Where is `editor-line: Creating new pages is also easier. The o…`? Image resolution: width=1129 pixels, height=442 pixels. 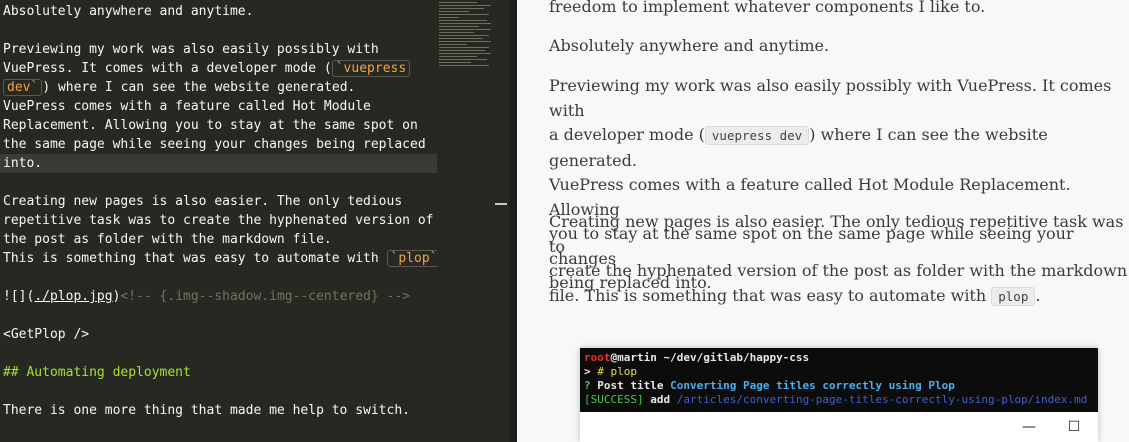
editor-line: Creating new pages is also easier. The o… is located at coordinates (203, 201).